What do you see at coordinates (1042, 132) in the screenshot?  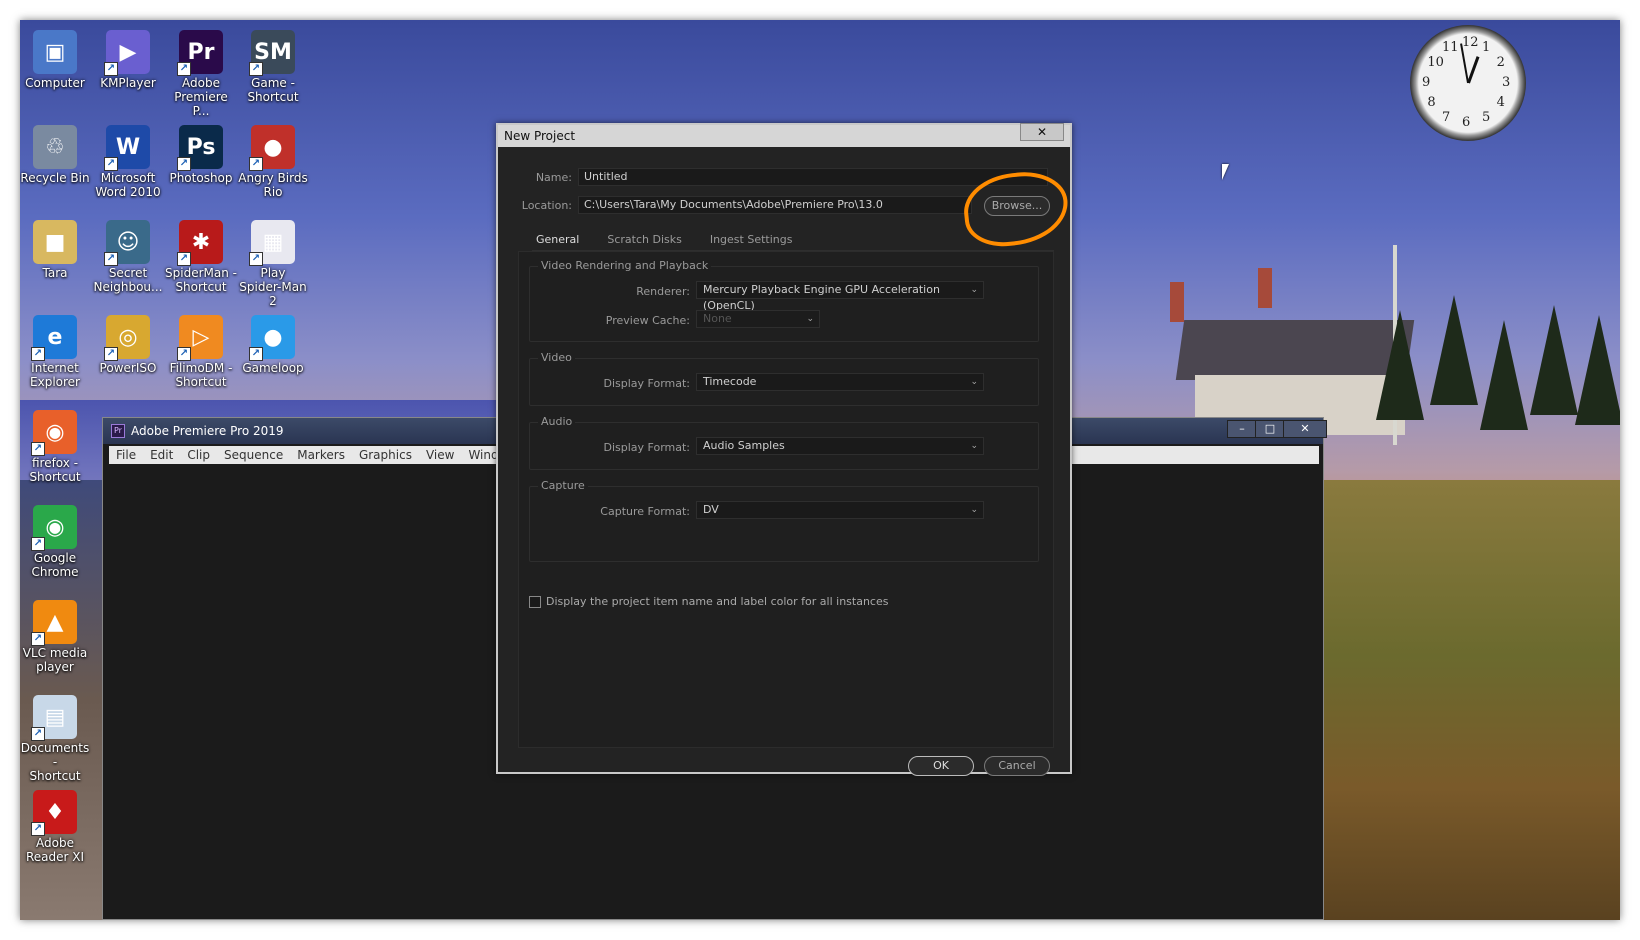 I see `dialog-close-button: ✕` at bounding box center [1042, 132].